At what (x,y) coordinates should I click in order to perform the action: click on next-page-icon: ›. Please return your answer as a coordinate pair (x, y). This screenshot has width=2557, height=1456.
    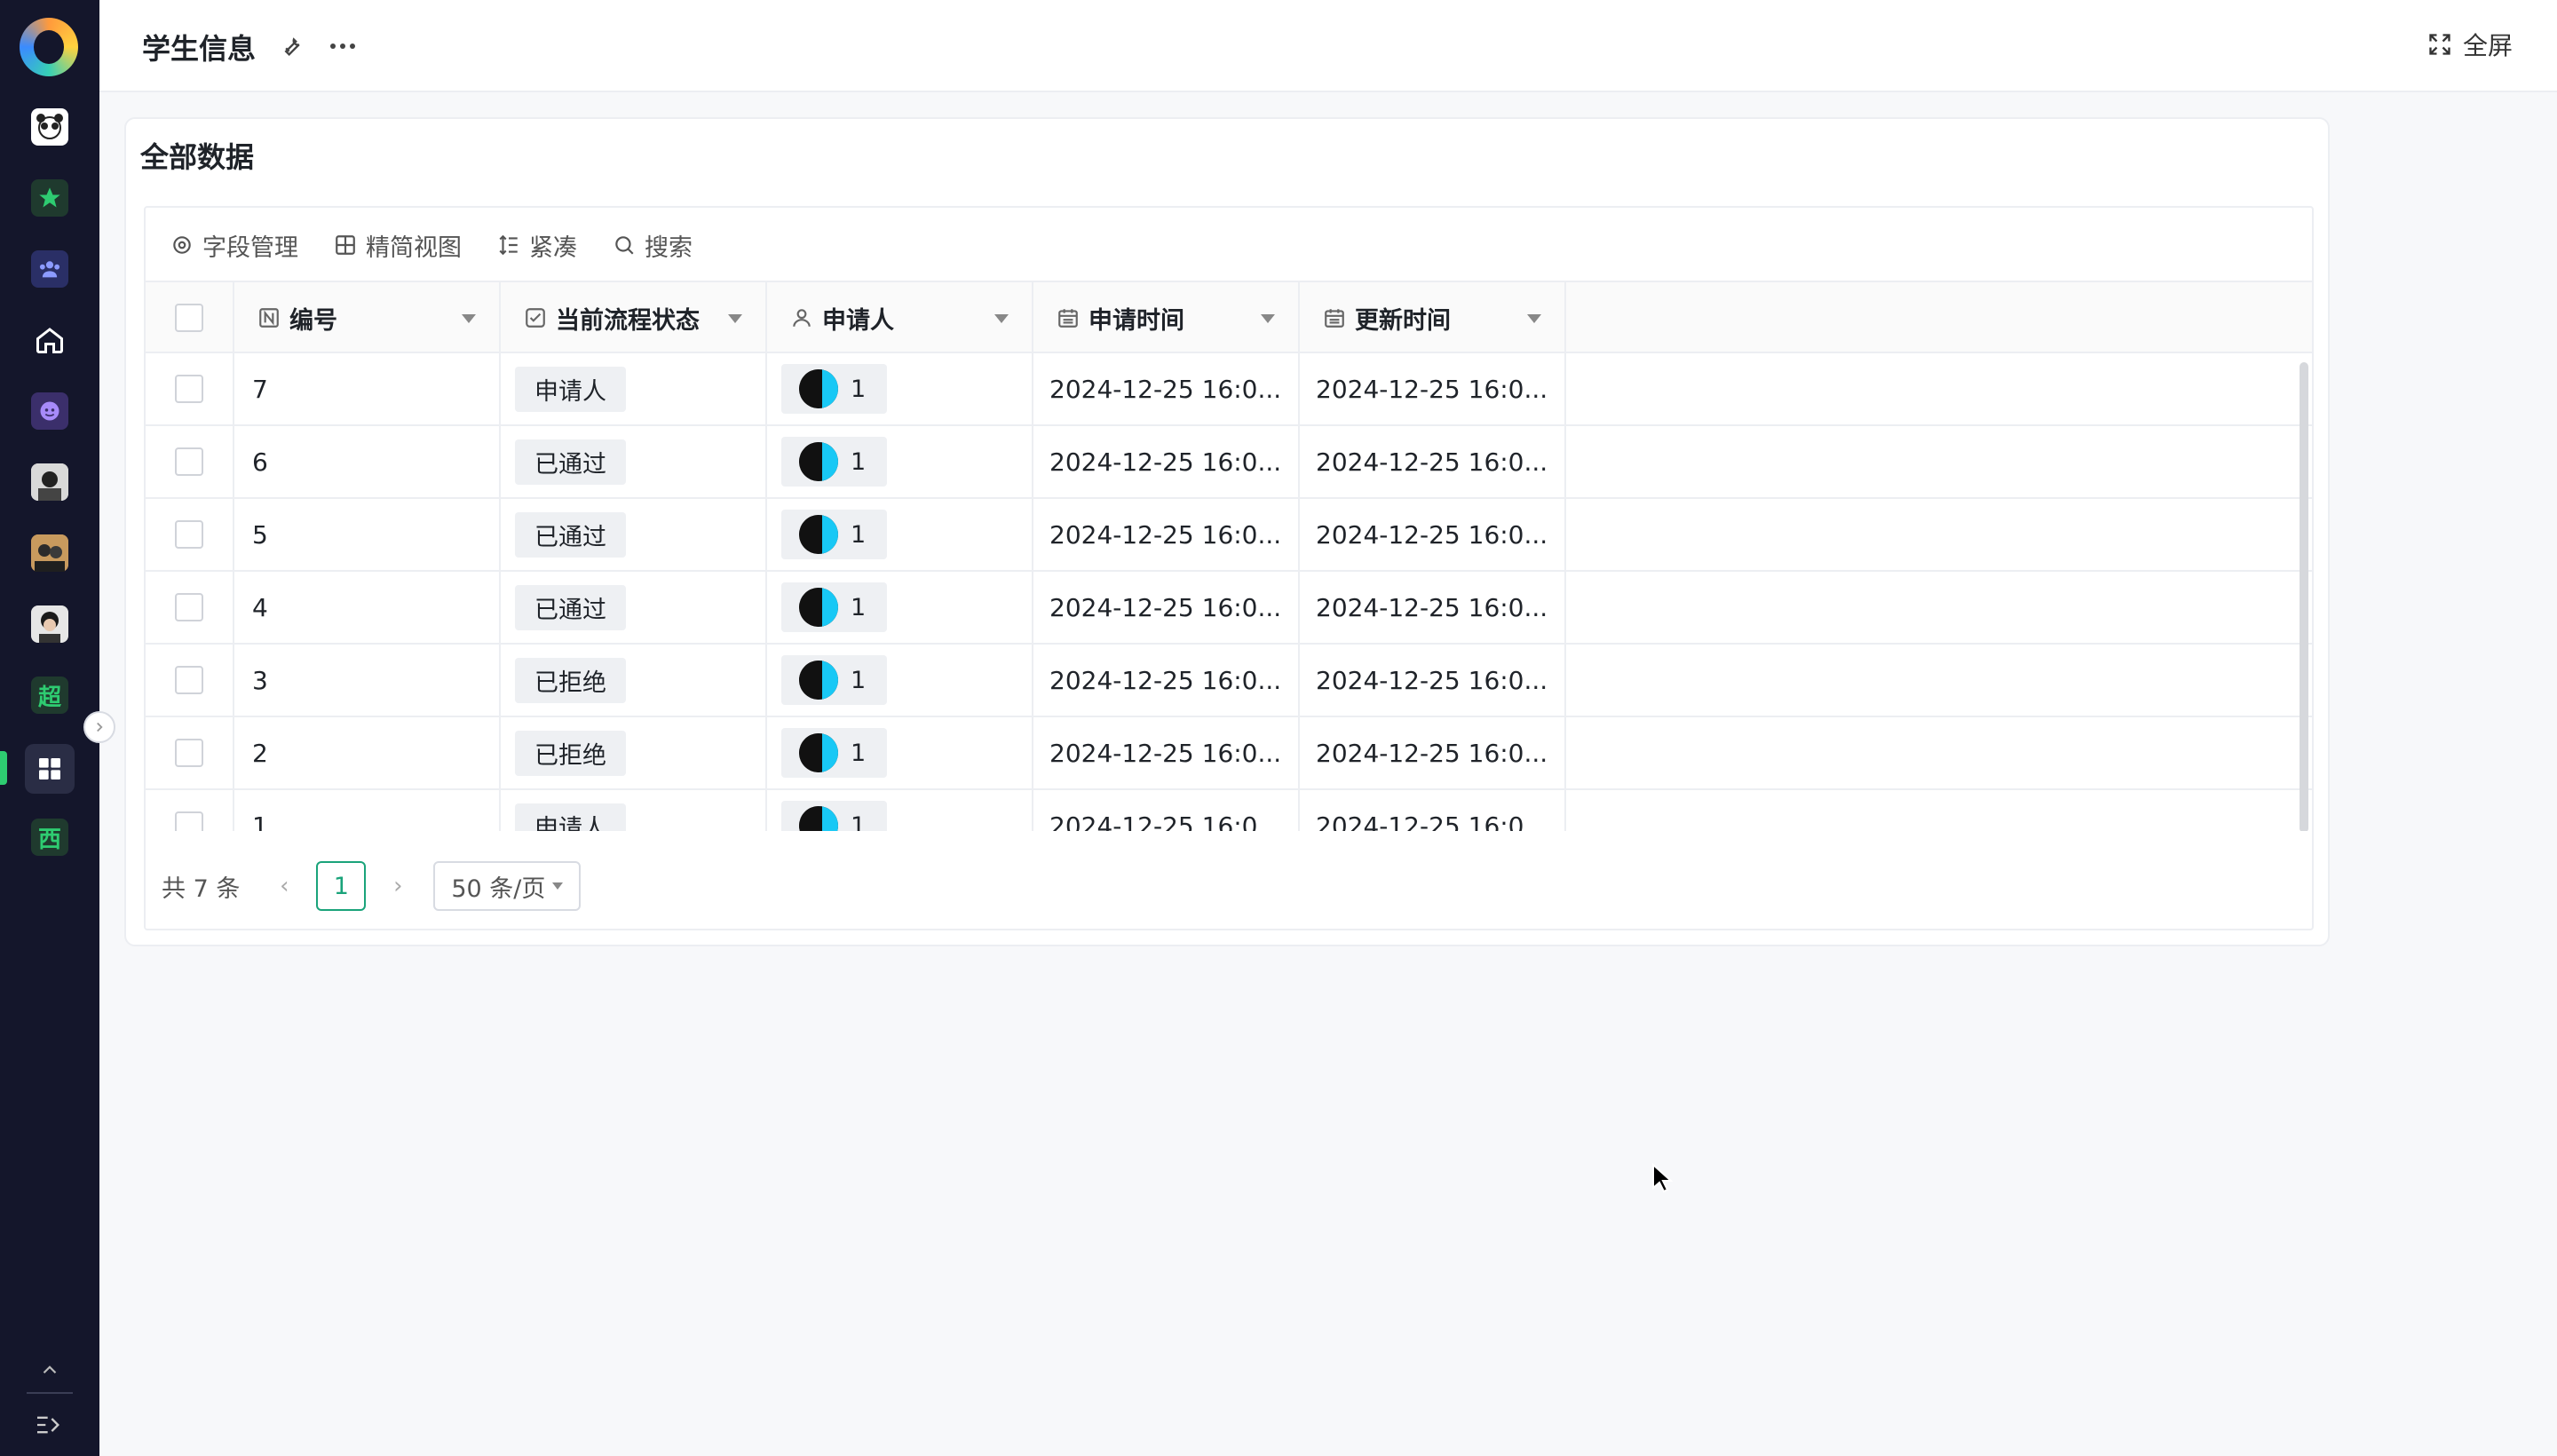
    Looking at the image, I should click on (398, 886).